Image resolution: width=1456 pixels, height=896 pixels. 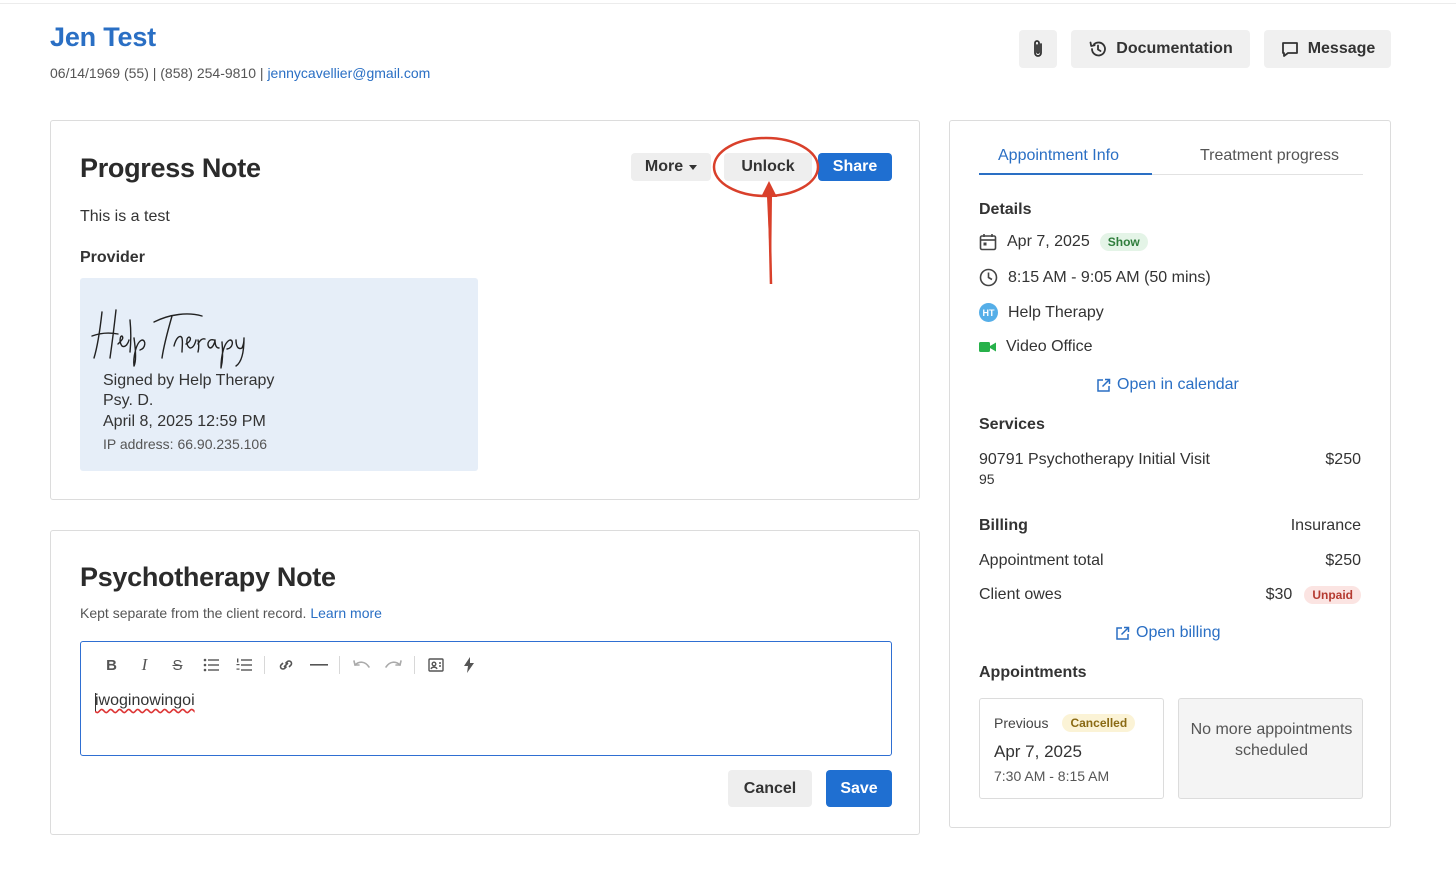 What do you see at coordinates (770, 788) in the screenshot?
I see `cancel-button: Cancel` at bounding box center [770, 788].